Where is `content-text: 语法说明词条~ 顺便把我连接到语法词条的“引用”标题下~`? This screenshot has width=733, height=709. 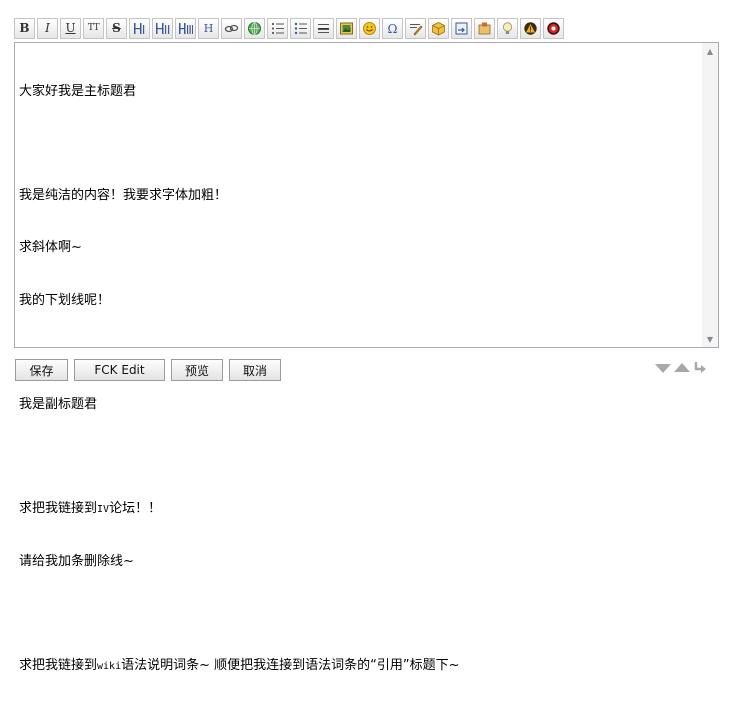
content-text: 语法说明词条~ 顺便把我连接到语法词条的“引用”标题下~ is located at coordinates (290, 666).